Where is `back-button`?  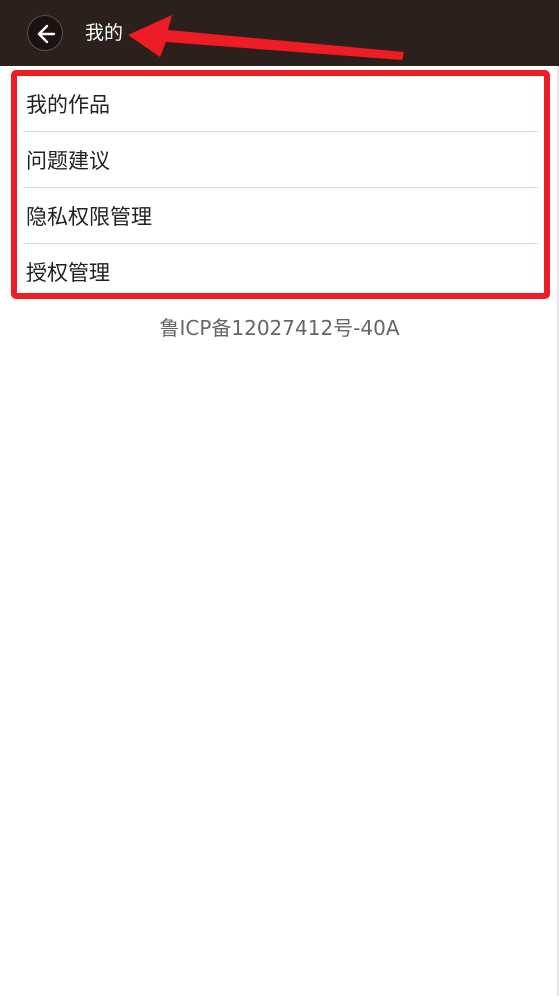 back-button is located at coordinates (45, 33).